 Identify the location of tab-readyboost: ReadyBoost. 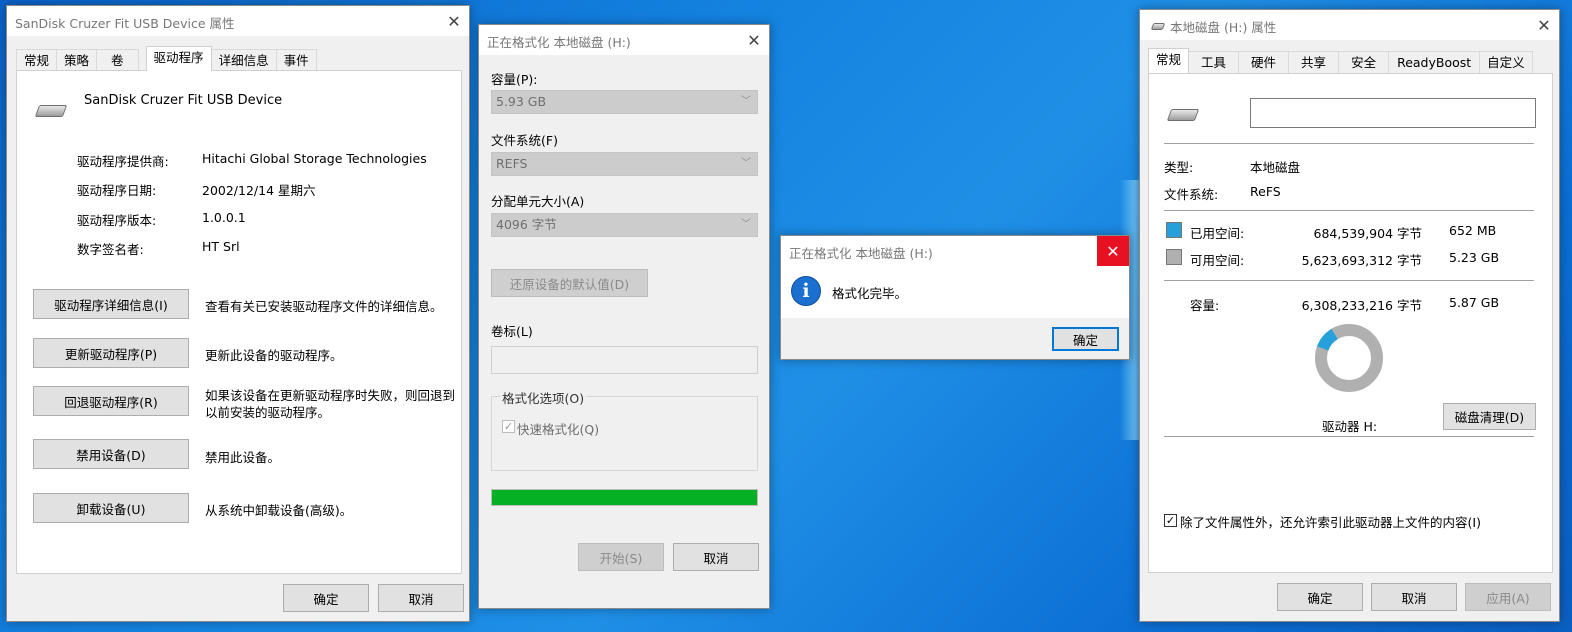
(1434, 62).